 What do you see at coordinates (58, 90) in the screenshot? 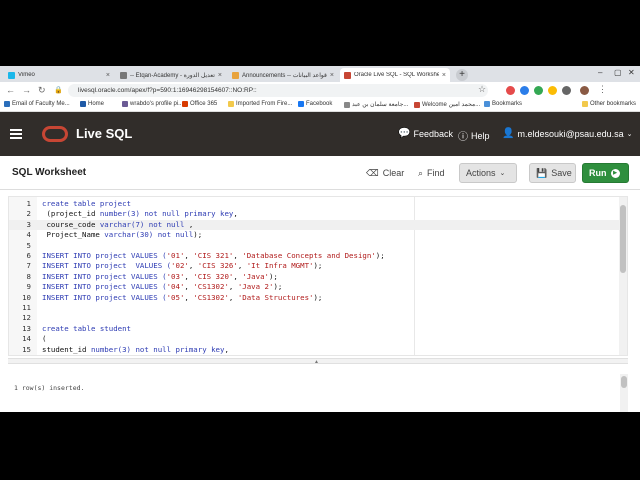
I see `lock-icon: 🔒` at bounding box center [58, 90].